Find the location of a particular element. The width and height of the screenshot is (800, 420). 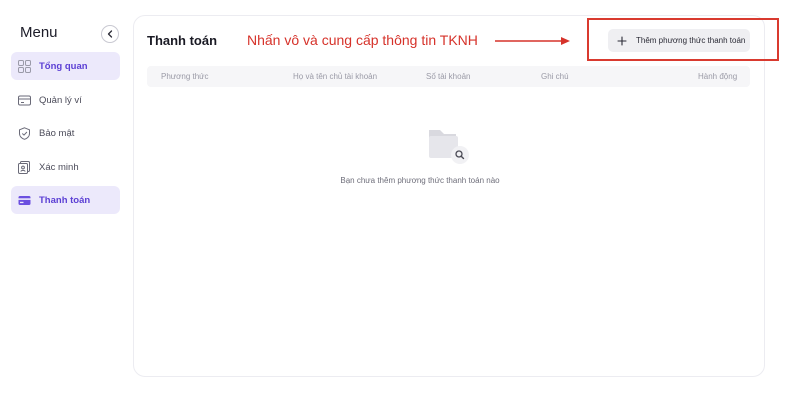

empty-folder-search-icon is located at coordinates (449, 147).